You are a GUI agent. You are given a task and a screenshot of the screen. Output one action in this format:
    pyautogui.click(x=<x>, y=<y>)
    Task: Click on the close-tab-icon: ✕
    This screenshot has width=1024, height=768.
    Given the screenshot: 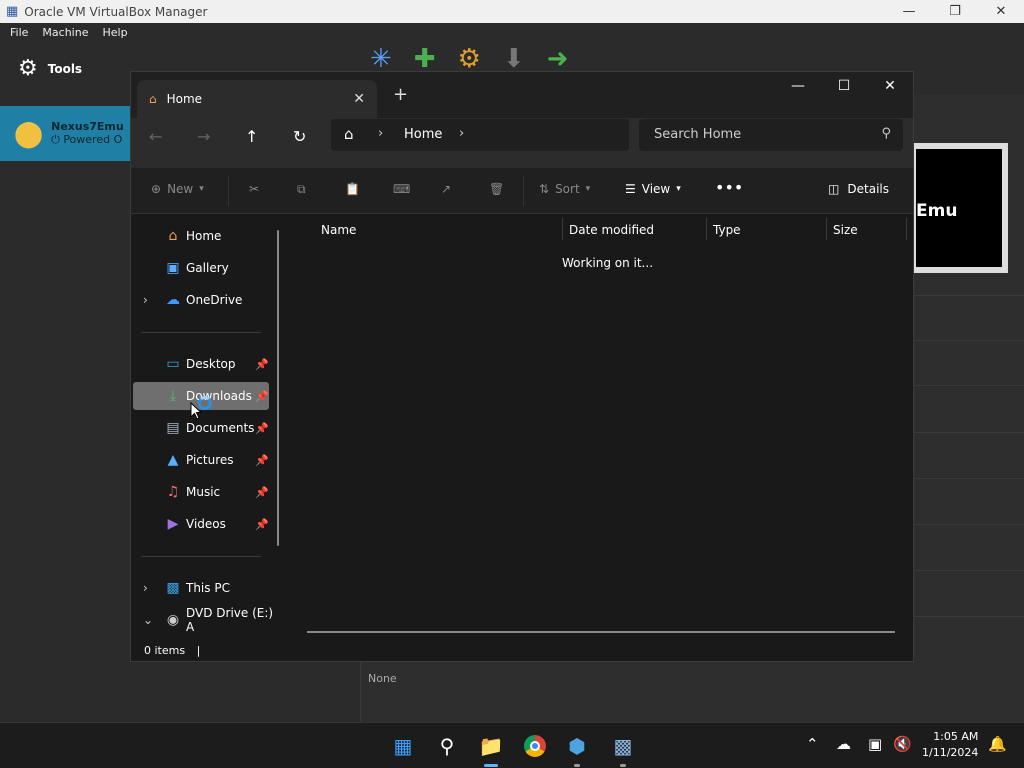 What is the action you would take?
    pyautogui.click(x=359, y=99)
    